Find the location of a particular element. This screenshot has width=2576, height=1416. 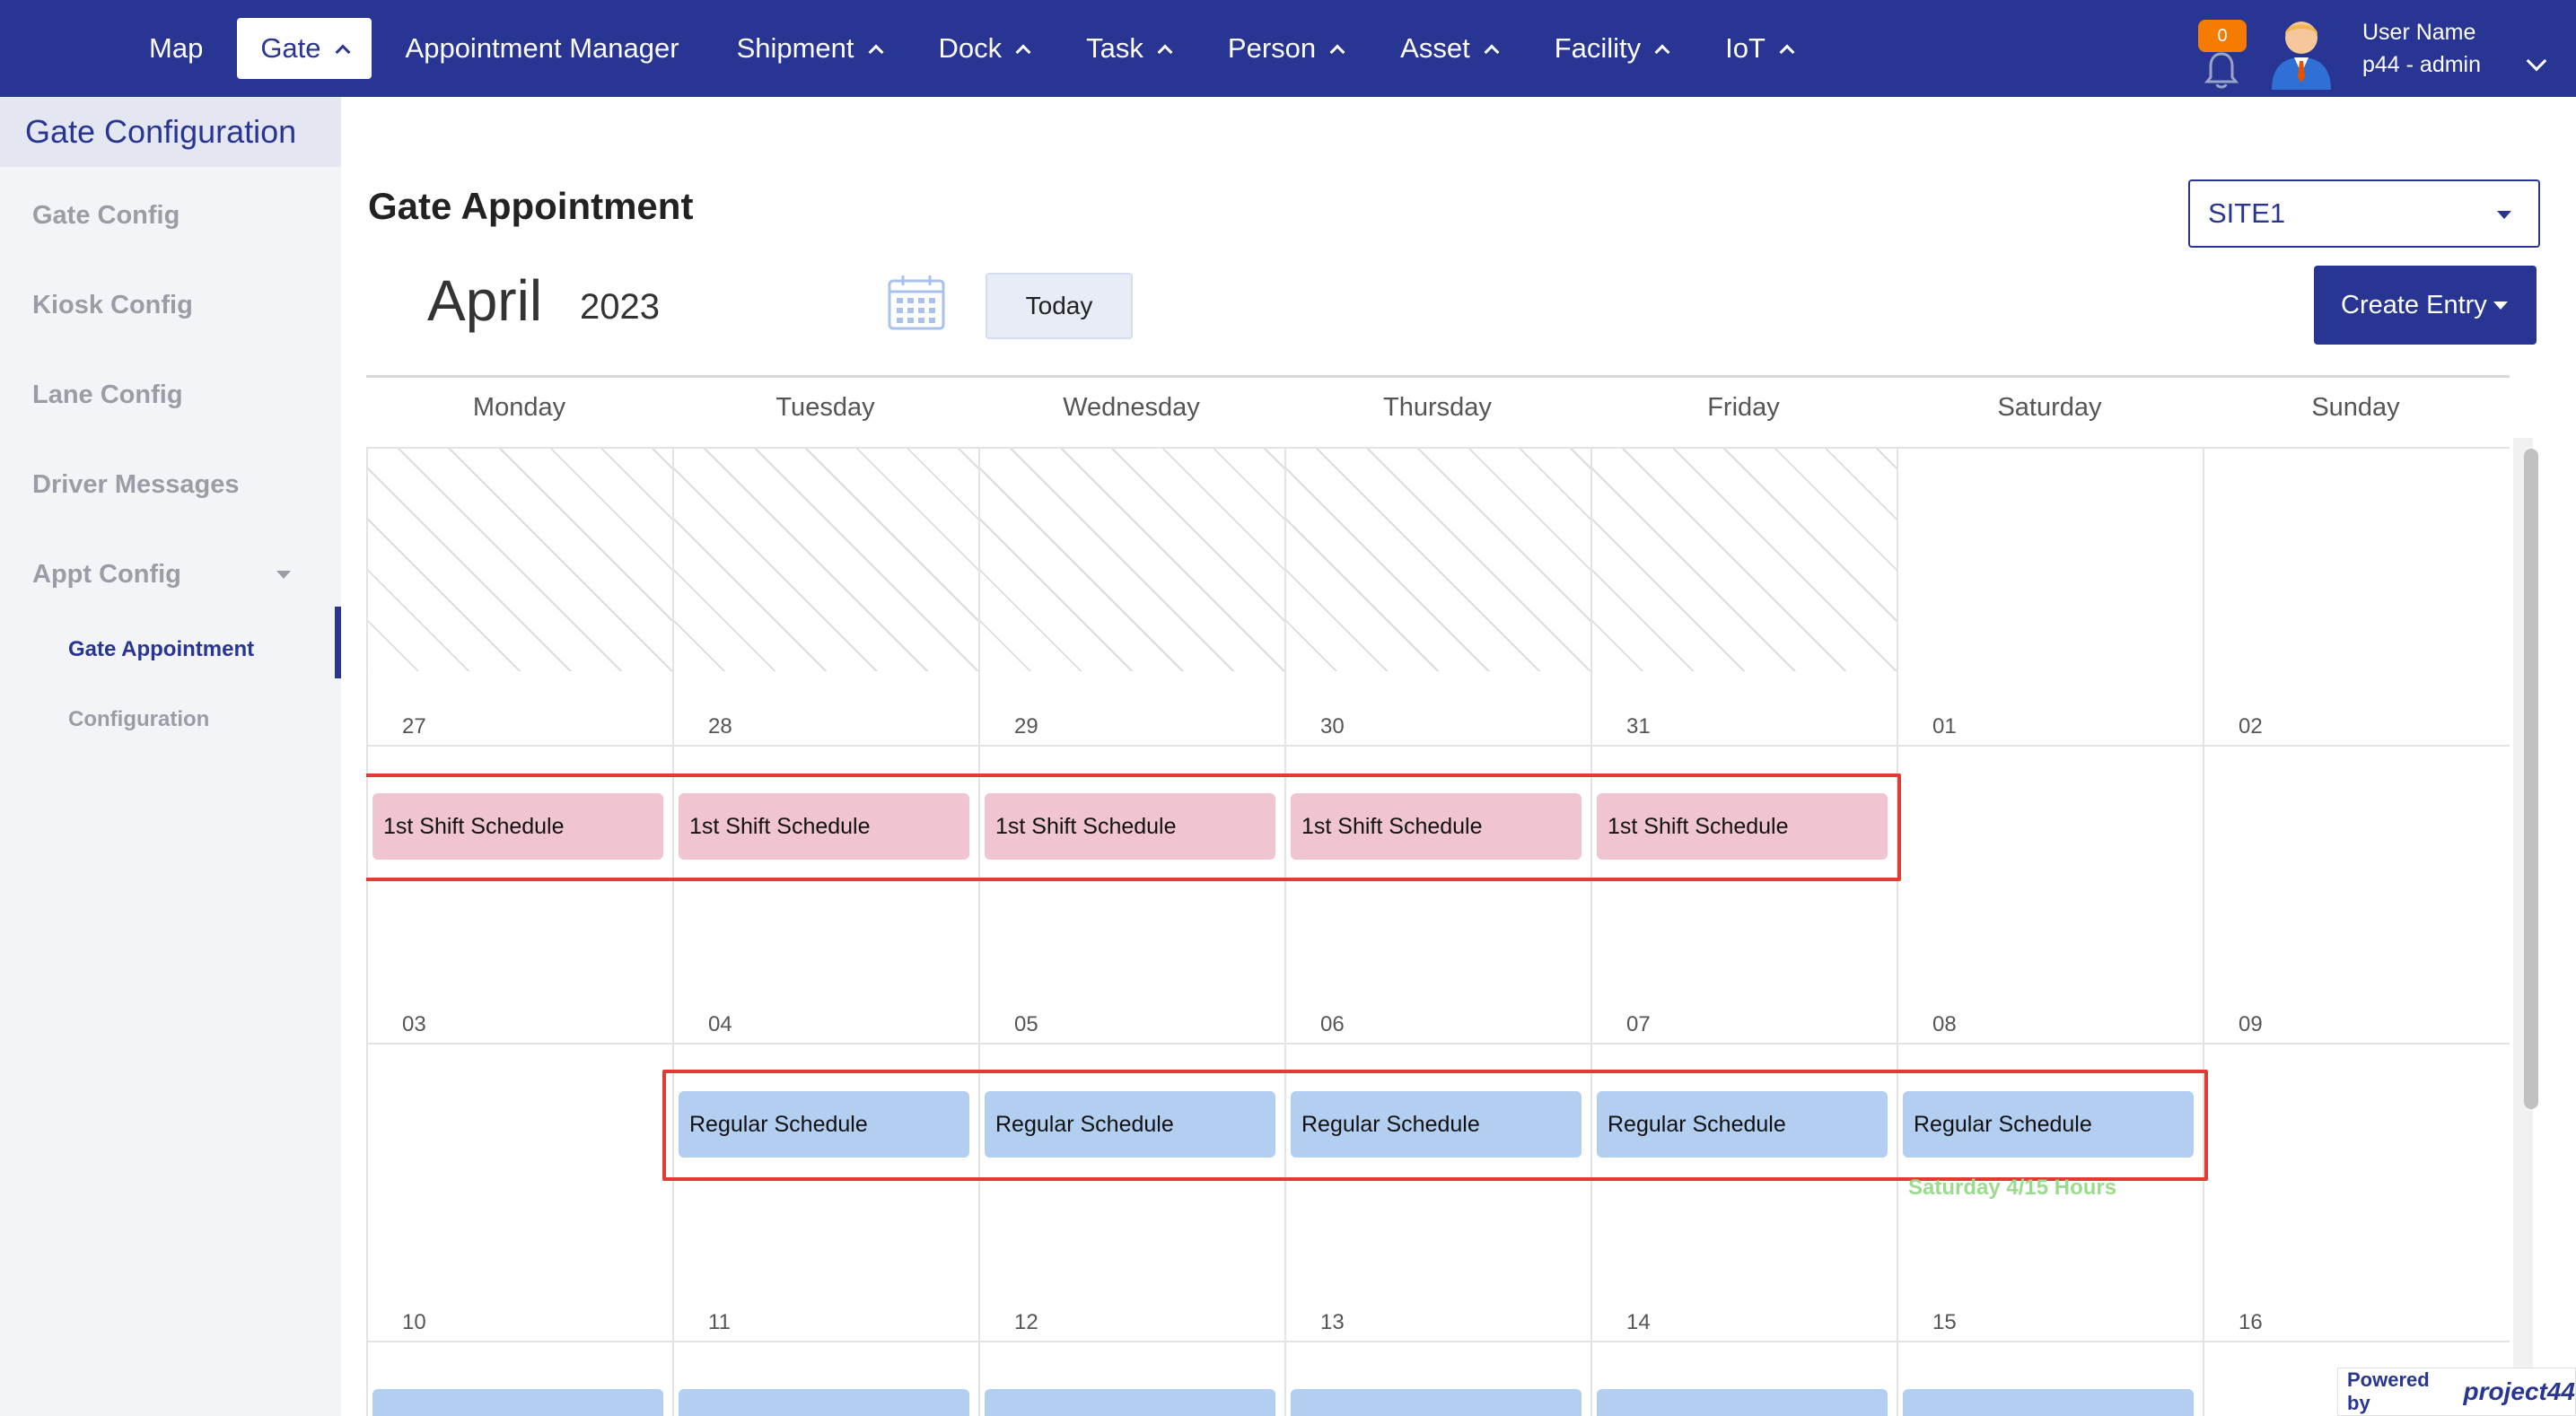

nav-item-map: Map is located at coordinates (176, 48).